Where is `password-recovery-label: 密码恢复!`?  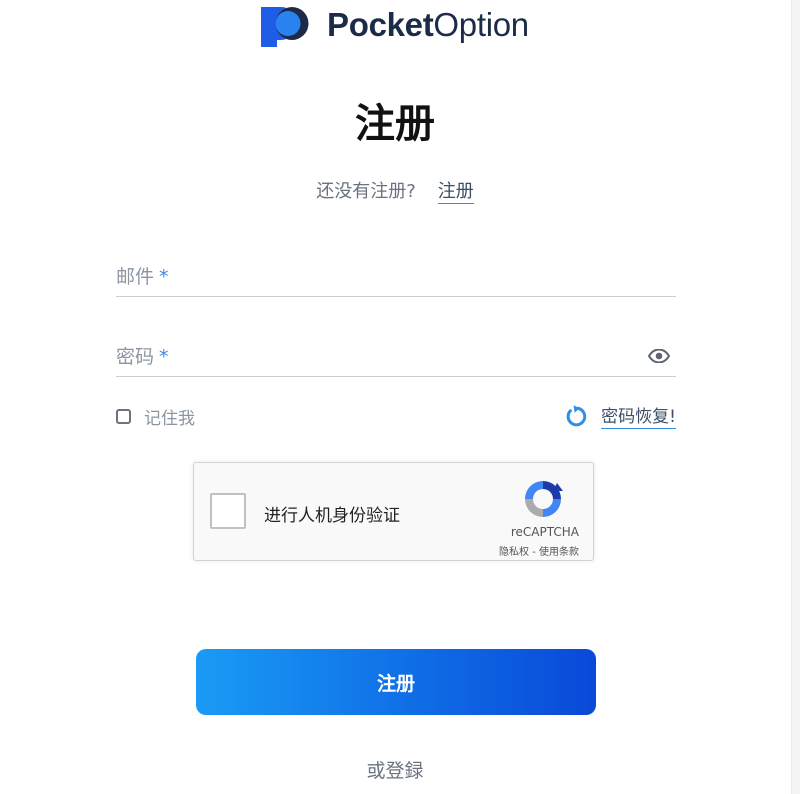
password-recovery-label: 密码恢复! is located at coordinates (638, 415).